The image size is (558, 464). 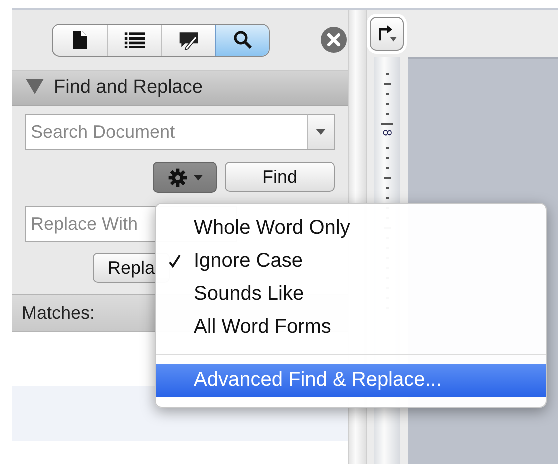 I want to click on ruler-number: 8, so click(x=387, y=133).